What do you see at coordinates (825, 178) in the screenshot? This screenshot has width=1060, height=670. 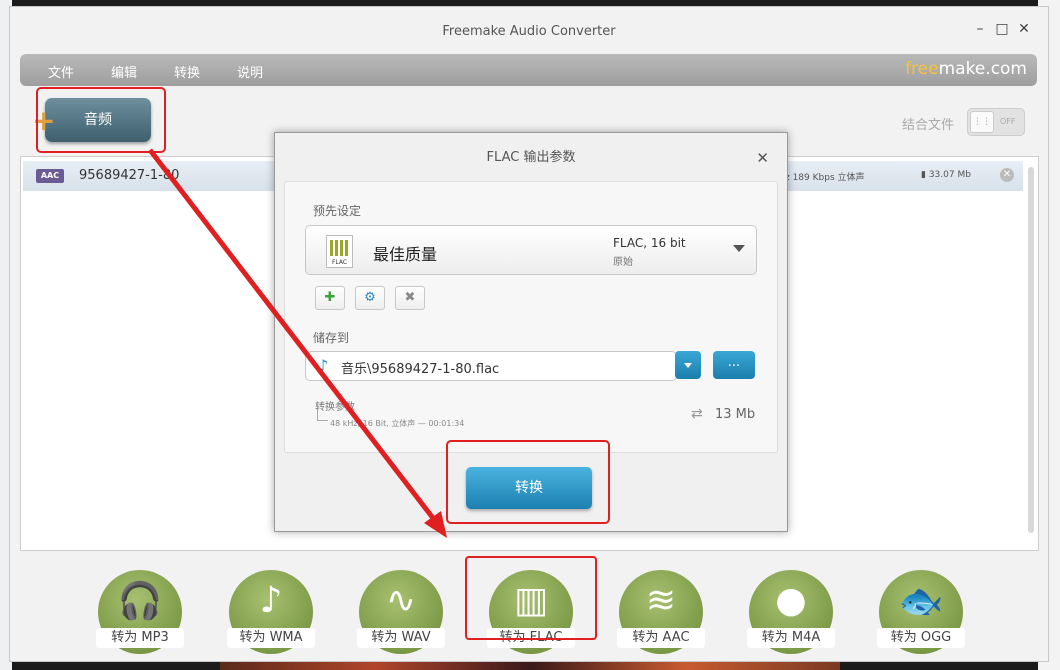 I see `file-info: z 189 Kbps 立体声` at bounding box center [825, 178].